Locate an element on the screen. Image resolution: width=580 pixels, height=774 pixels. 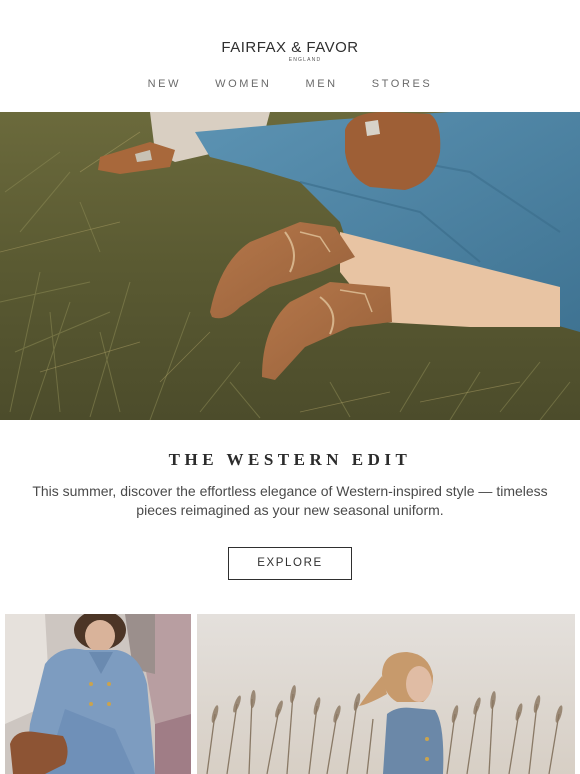
tile-image-left is located at coordinates (98, 694).